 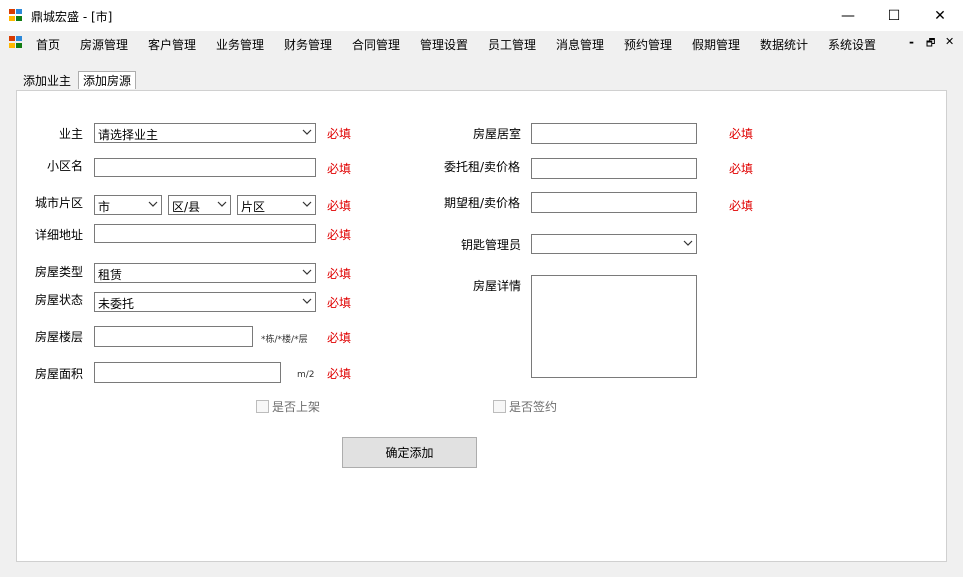 I want to click on menu-item-customers: 客户管理, so click(x=172, y=44).